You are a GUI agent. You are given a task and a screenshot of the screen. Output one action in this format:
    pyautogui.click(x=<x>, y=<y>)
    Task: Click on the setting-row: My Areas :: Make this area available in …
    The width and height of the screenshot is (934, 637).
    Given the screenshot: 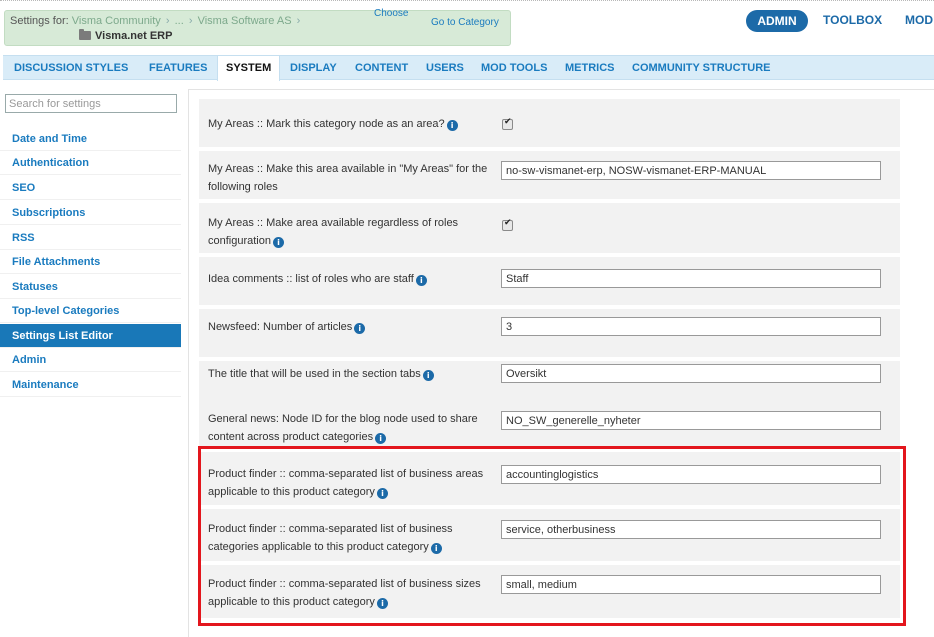 What is the action you would take?
    pyautogui.click(x=549, y=176)
    